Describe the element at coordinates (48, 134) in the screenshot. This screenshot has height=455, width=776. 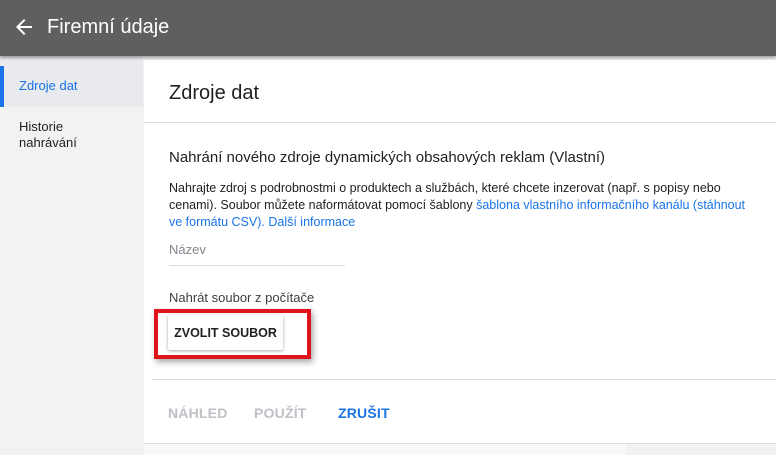
I see `sidebar-item-label: Historie nahrávání` at that location.